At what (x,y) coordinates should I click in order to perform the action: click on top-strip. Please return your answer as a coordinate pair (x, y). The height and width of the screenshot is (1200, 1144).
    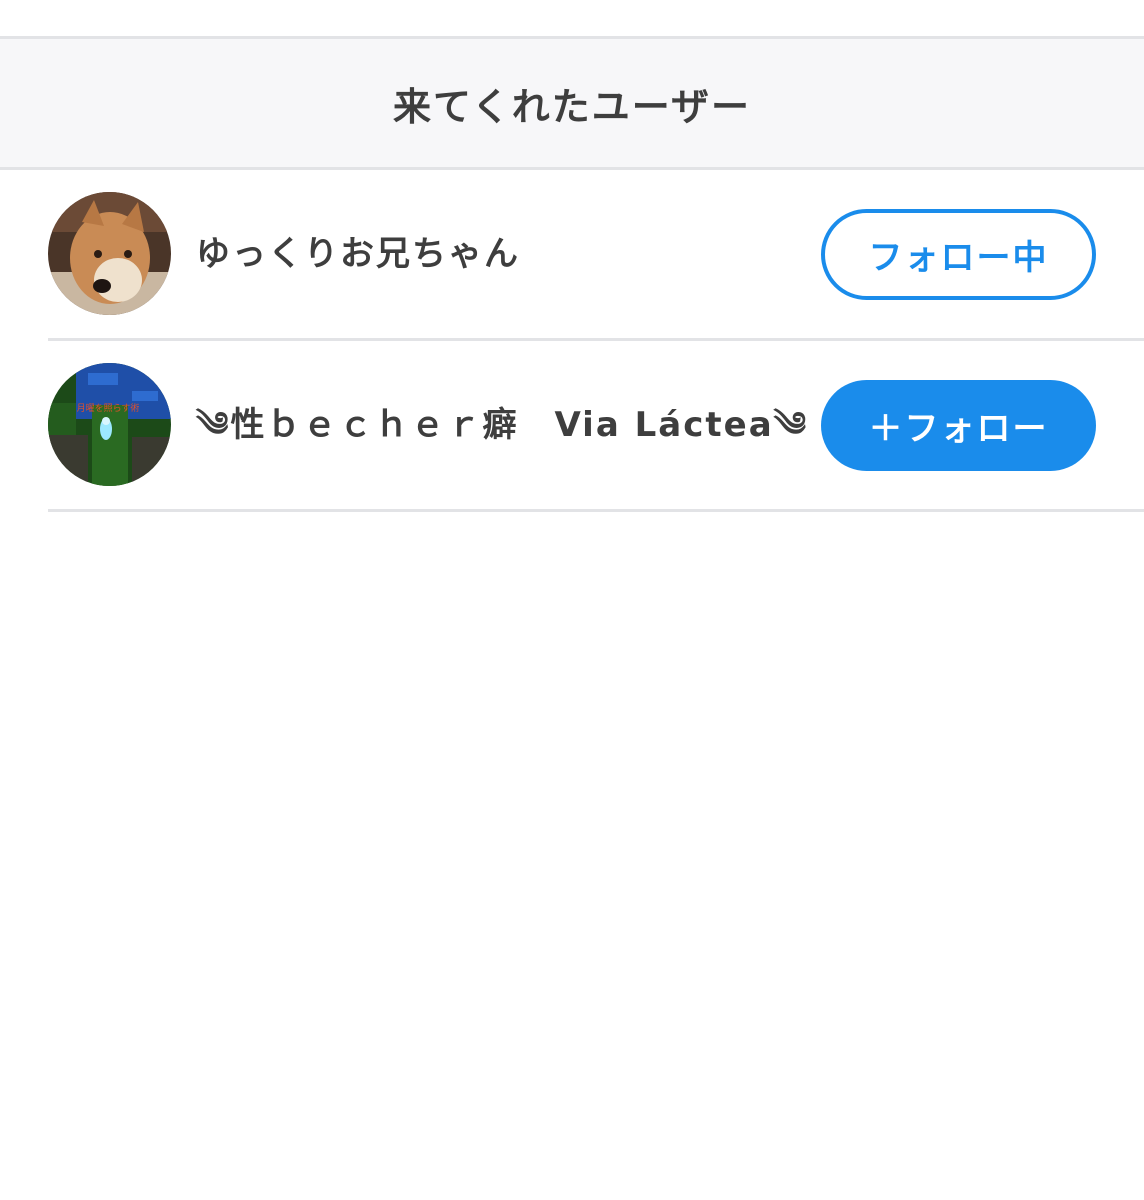
    Looking at the image, I should click on (572, 19).